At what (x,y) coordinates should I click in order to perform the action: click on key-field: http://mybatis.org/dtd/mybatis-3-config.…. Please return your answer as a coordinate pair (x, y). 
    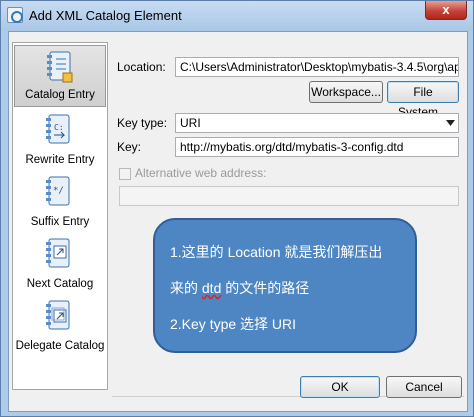
    Looking at the image, I should click on (317, 147).